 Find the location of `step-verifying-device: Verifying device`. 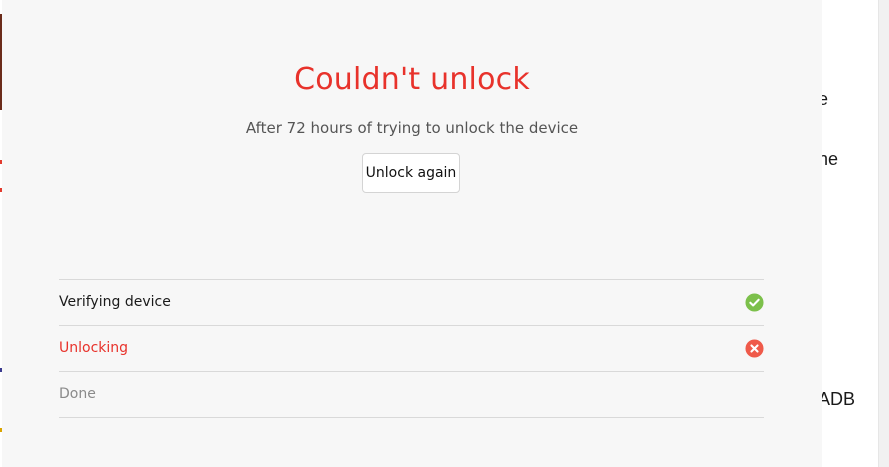

step-verifying-device: Verifying device is located at coordinates (411, 303).